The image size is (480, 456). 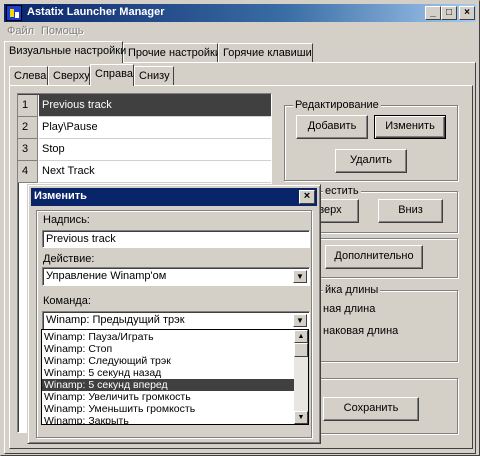 What do you see at coordinates (176, 239) in the screenshot?
I see `caption-input: Previous track` at bounding box center [176, 239].